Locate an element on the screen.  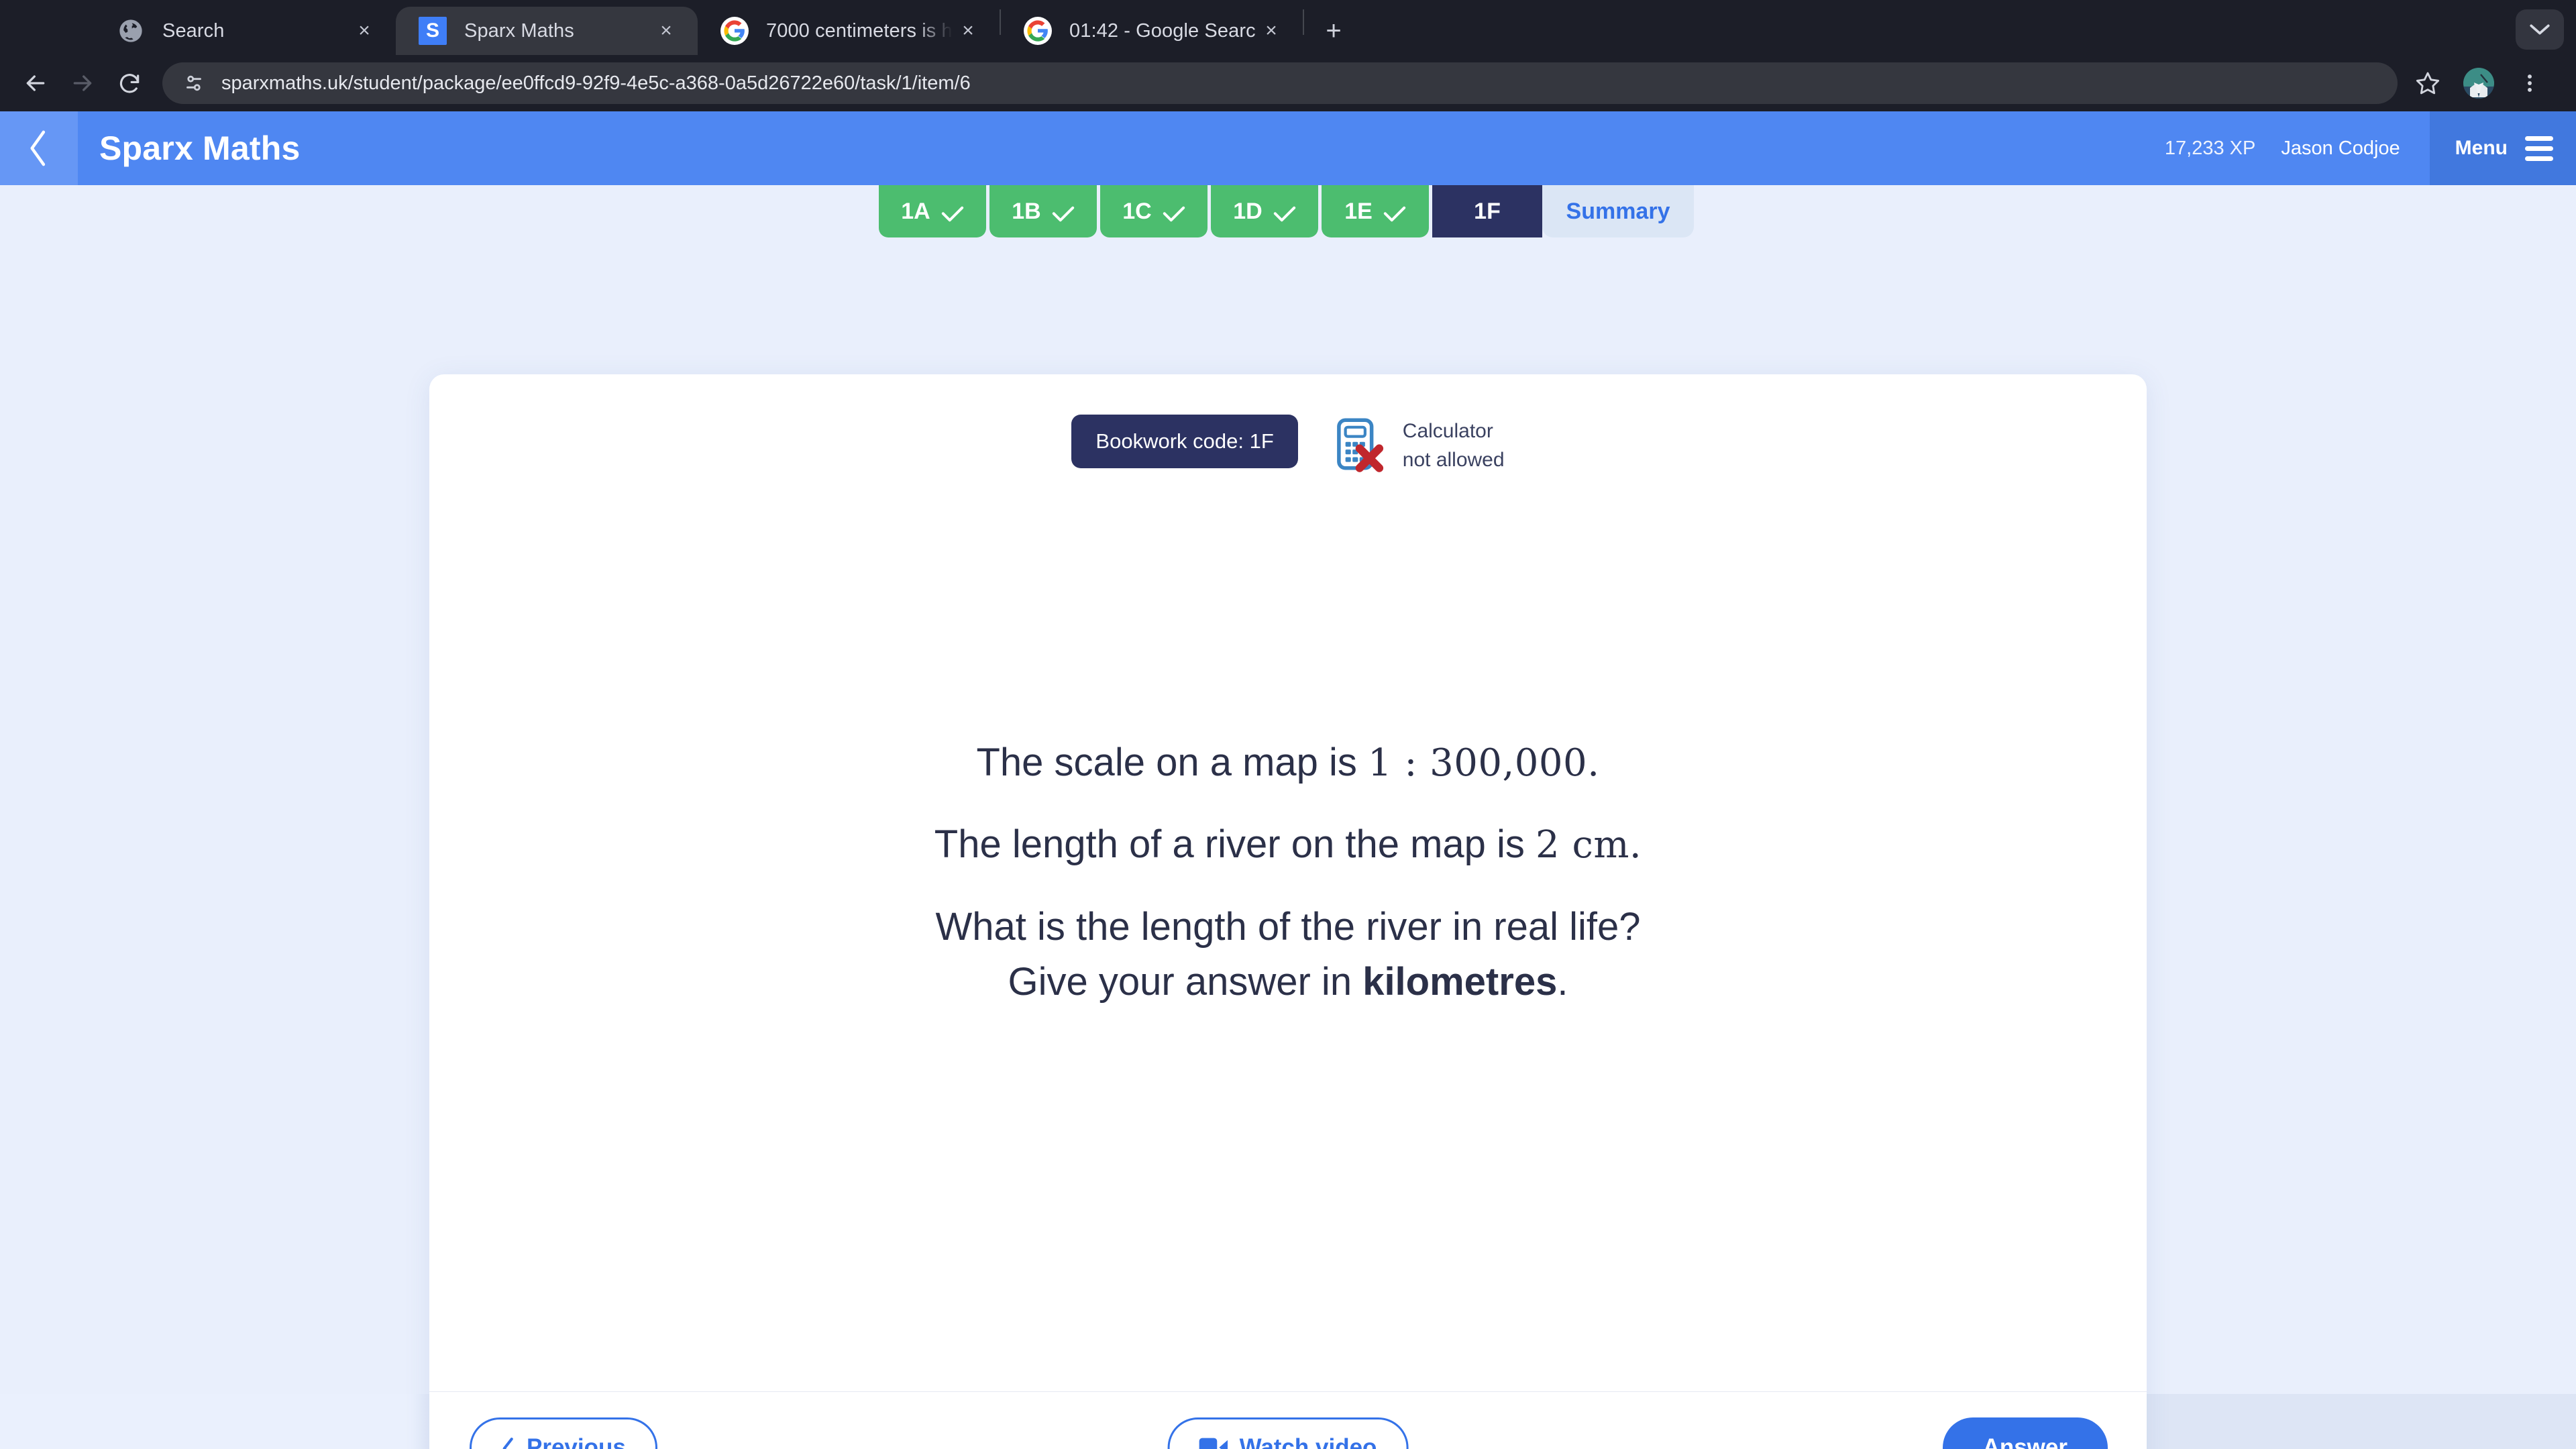
task-tab-1d: 1D is located at coordinates (1264, 211).